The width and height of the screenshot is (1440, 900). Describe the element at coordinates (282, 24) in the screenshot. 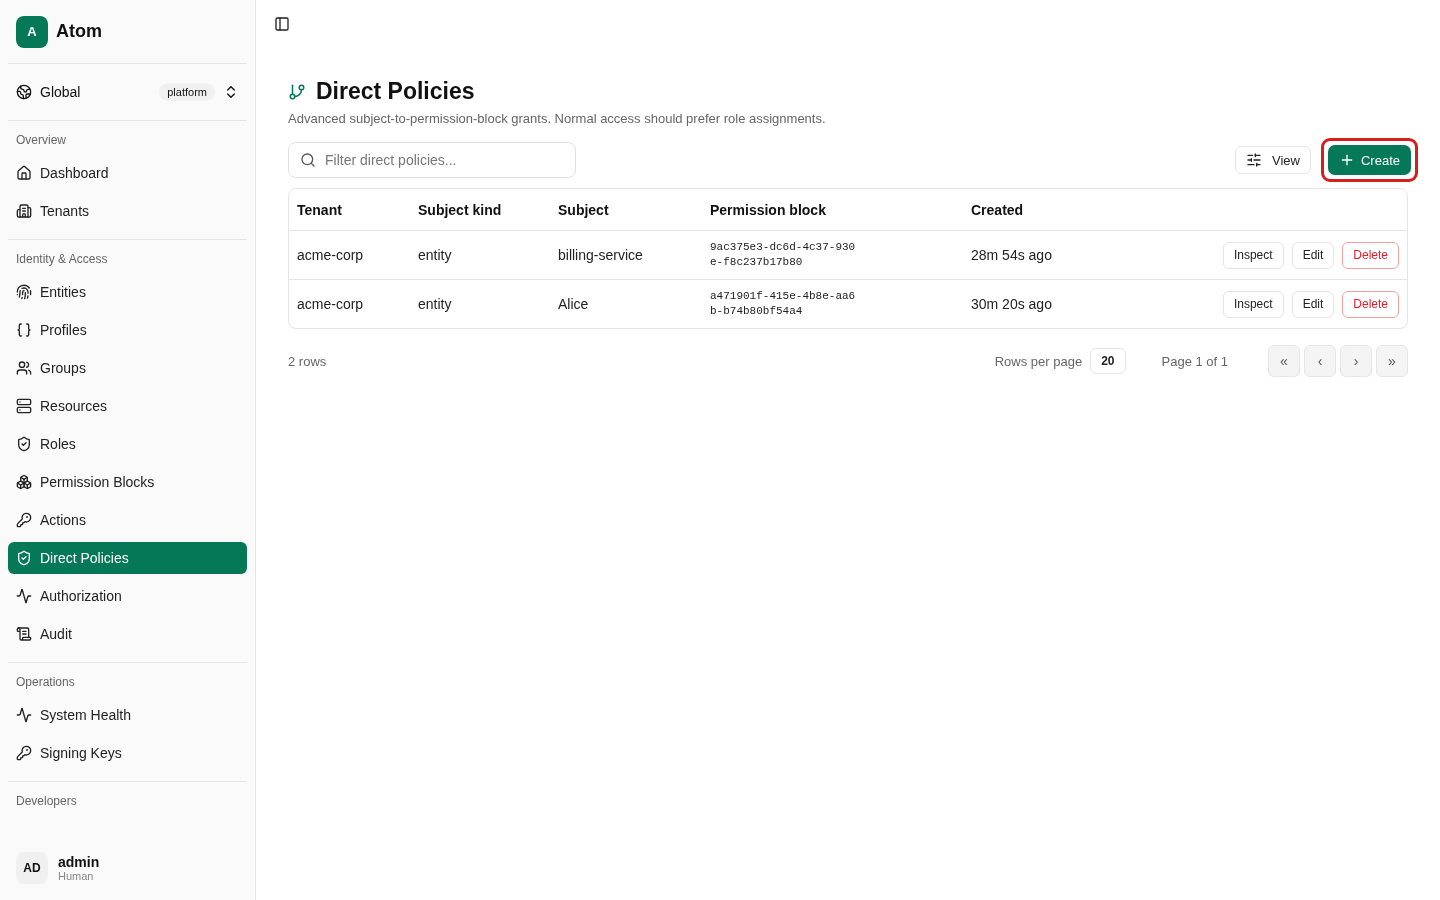

I see `sidebar-toggle-icon` at that location.